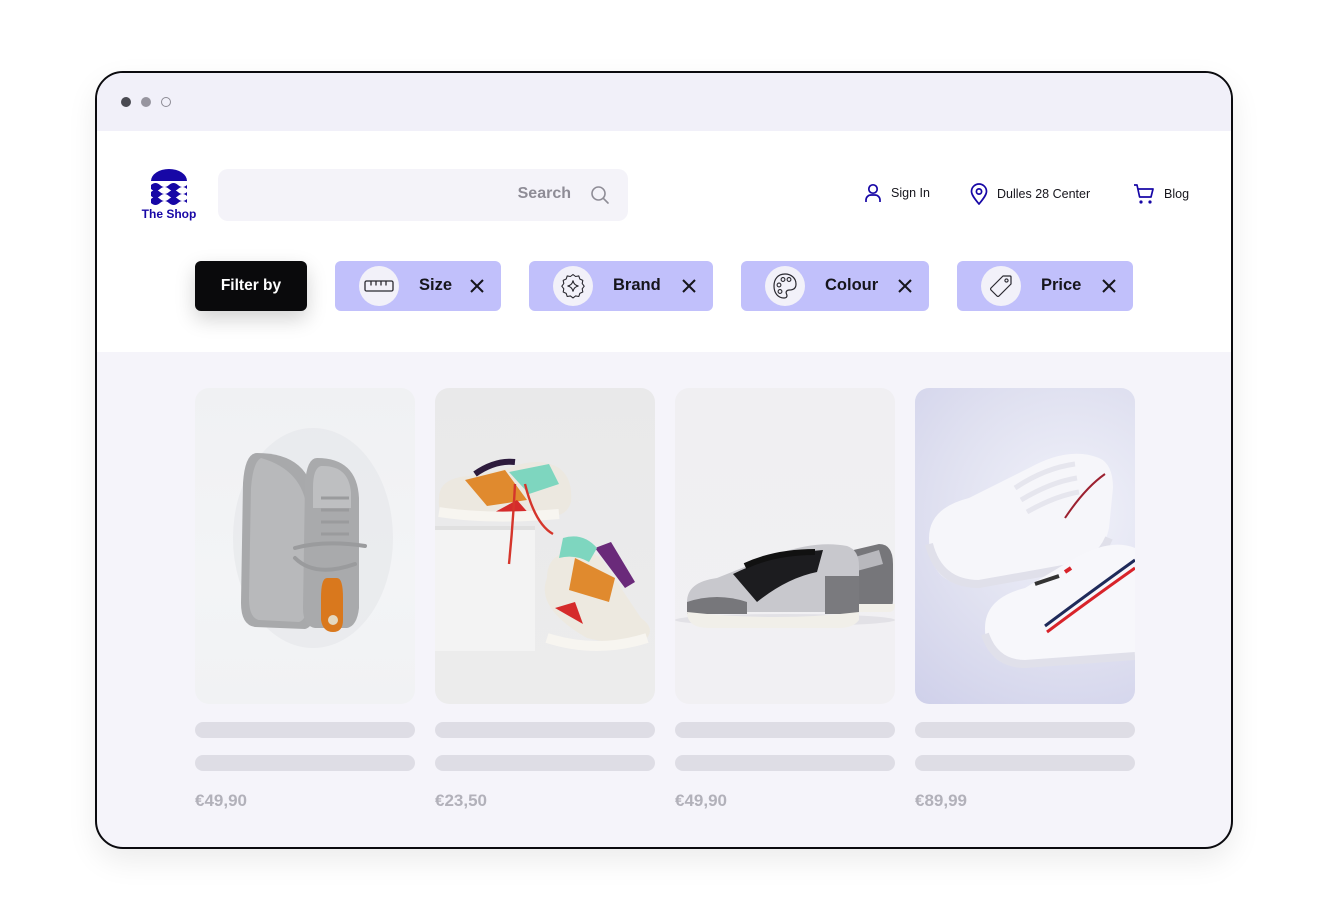  I want to click on product-price: €89,99, so click(941, 800).